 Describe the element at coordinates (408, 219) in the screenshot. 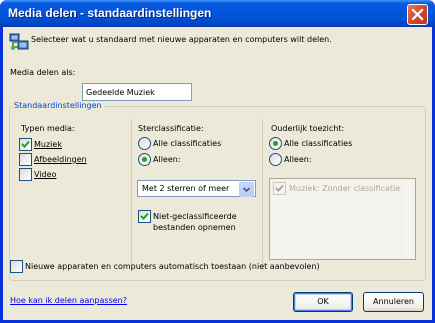

I see `list-scrollbar` at that location.